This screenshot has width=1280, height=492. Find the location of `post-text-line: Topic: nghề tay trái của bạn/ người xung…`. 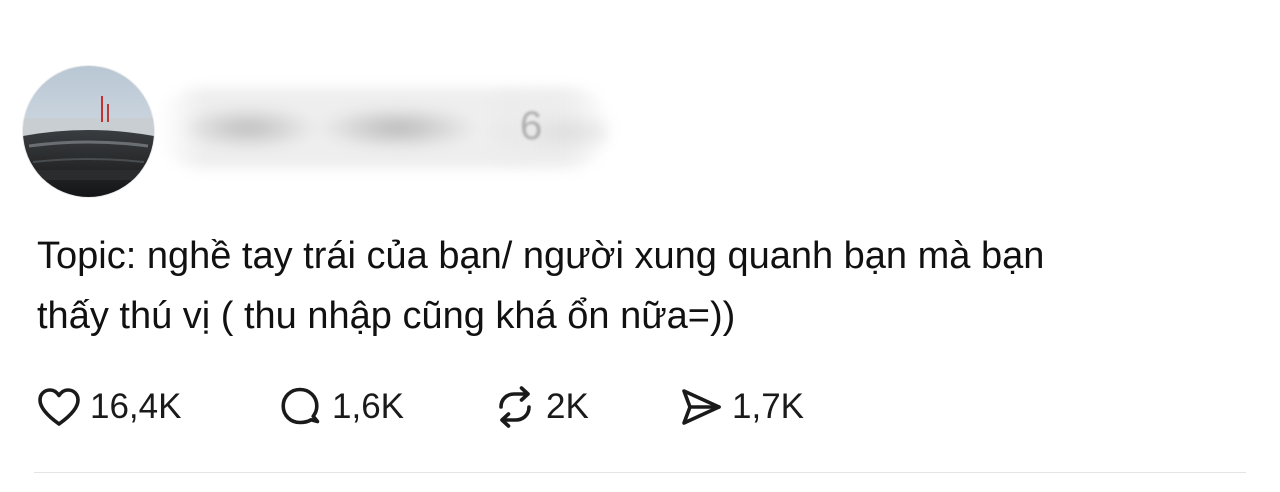

post-text-line: Topic: nghề tay trái của bạn/ người xung… is located at coordinates (541, 256).